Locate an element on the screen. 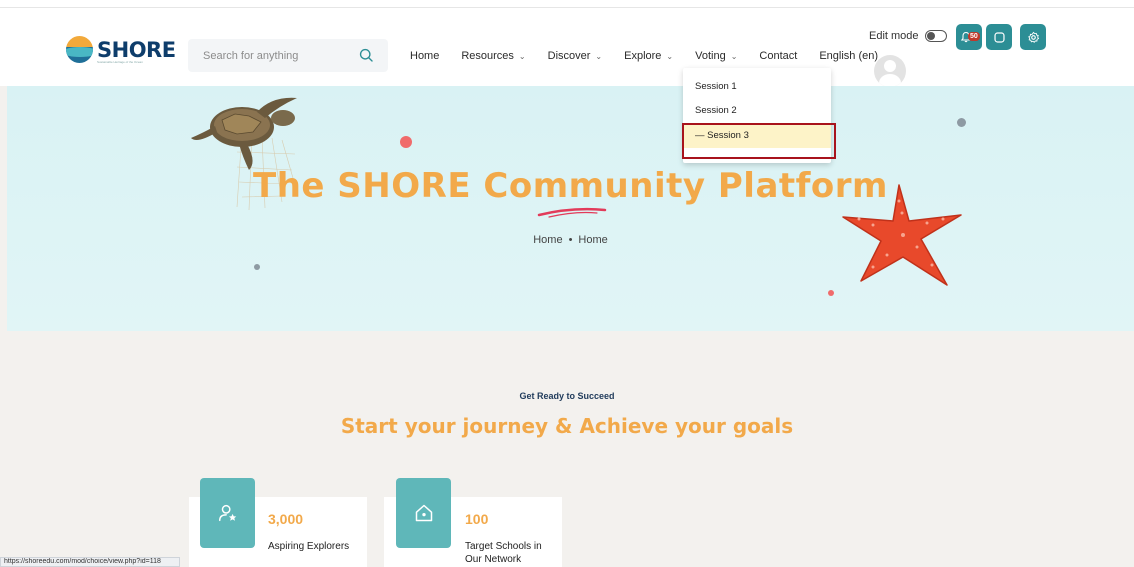  edit-mode-control: Edit mode is located at coordinates (908, 36).